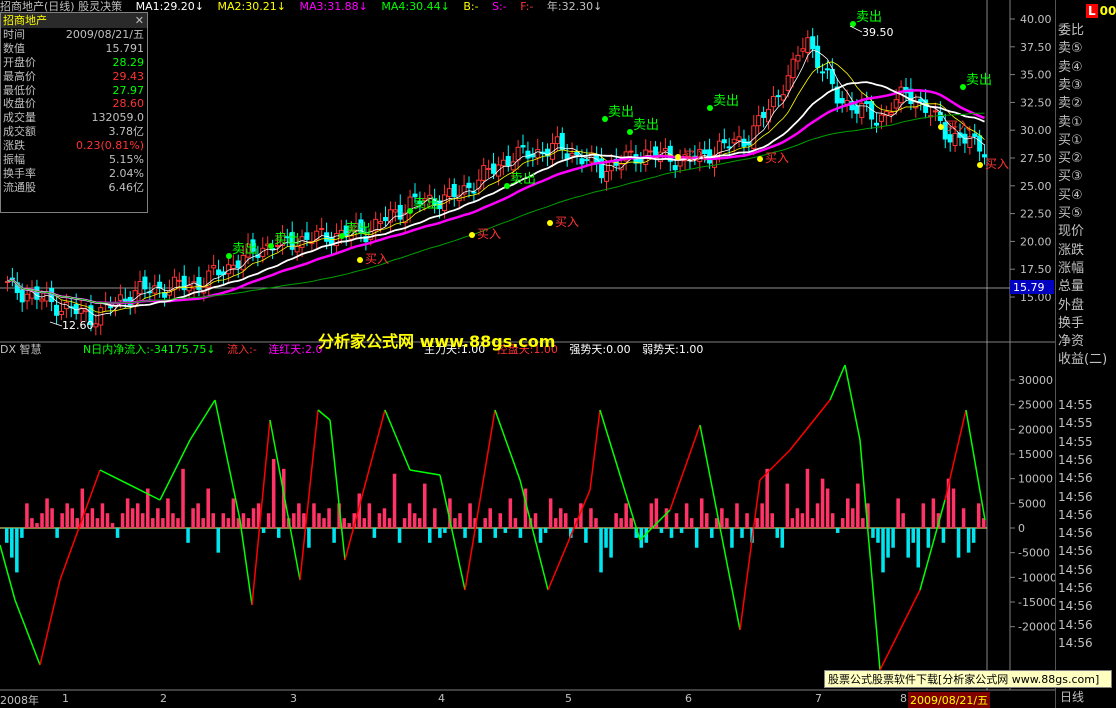 Image resolution: width=1116 pixels, height=708 pixels. What do you see at coordinates (139, 20) in the screenshot?
I see `close-icon: ✕` at bounding box center [139, 20].